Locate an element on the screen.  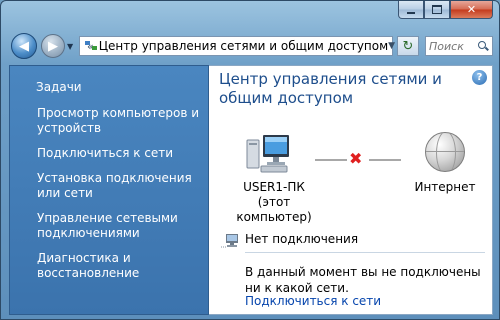
page-title: Центр управления сетями и общим доступом is located at coordinates (330, 88).